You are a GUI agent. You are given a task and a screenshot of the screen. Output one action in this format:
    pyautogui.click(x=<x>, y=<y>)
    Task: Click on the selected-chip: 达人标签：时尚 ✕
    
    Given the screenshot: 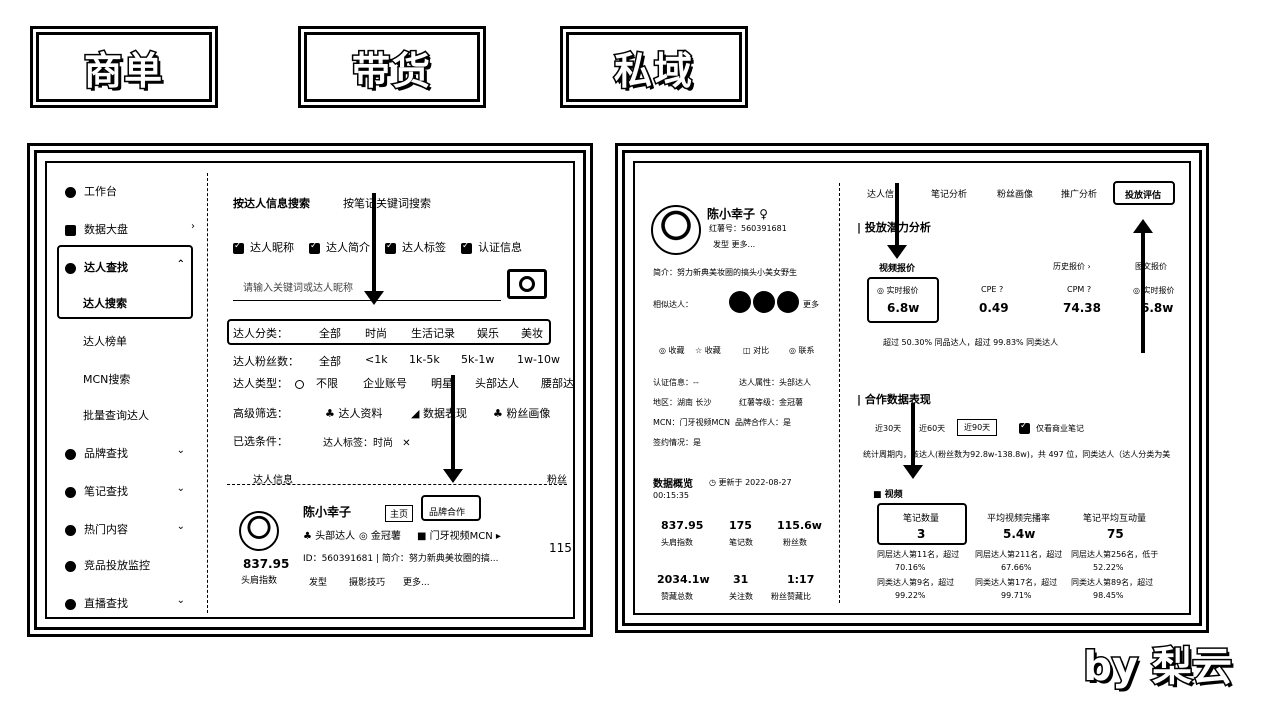 What is the action you would take?
    pyautogui.click(x=367, y=441)
    